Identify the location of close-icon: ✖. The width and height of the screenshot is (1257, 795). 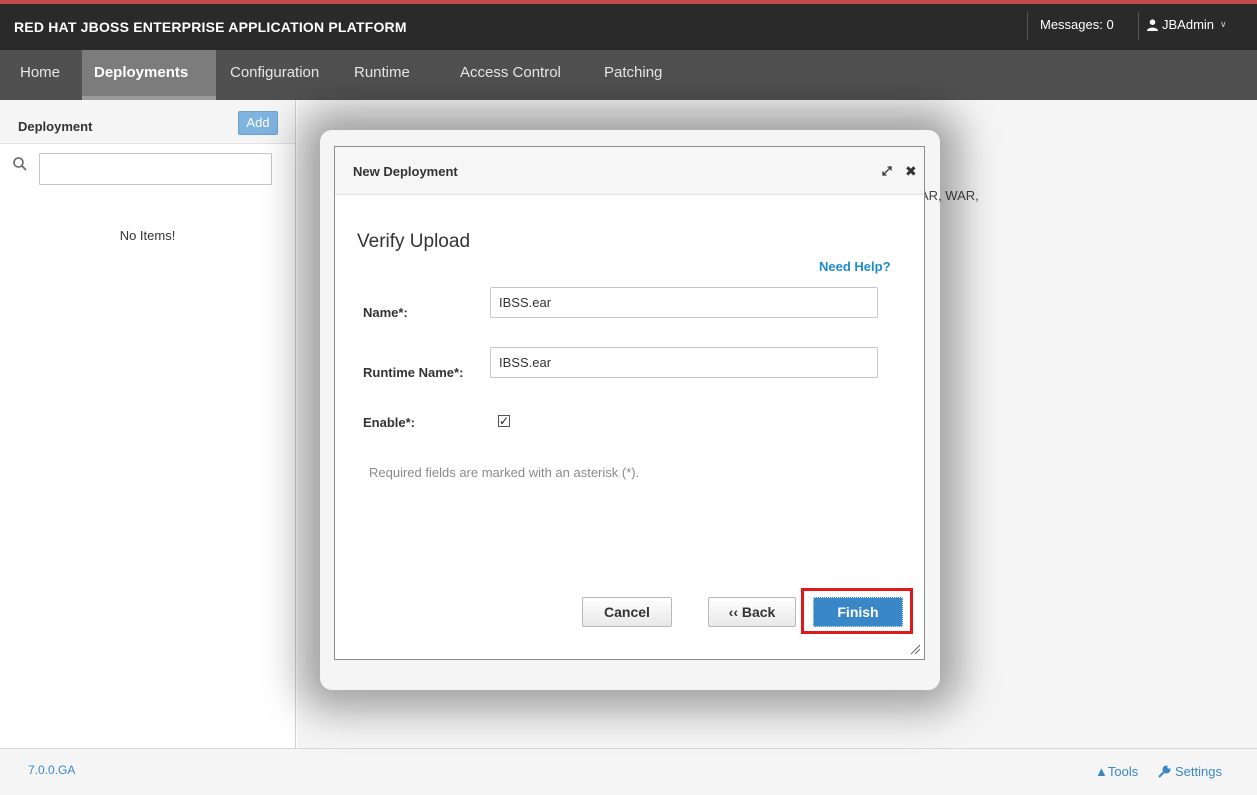
(911, 171).